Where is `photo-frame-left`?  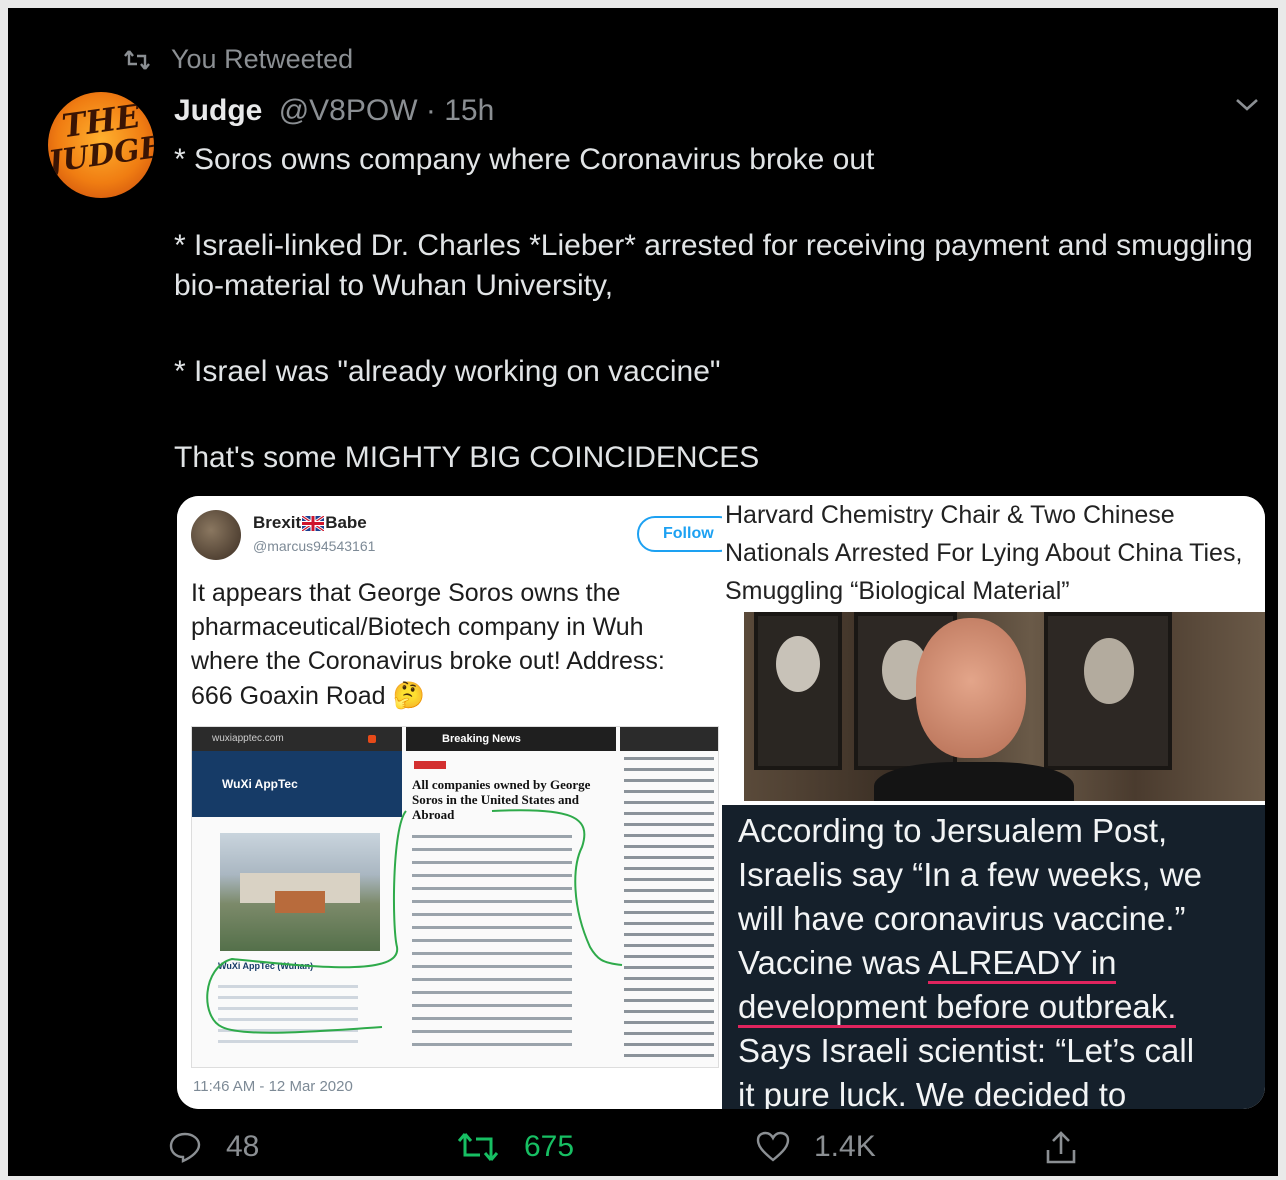
photo-frame-left is located at coordinates (798, 691).